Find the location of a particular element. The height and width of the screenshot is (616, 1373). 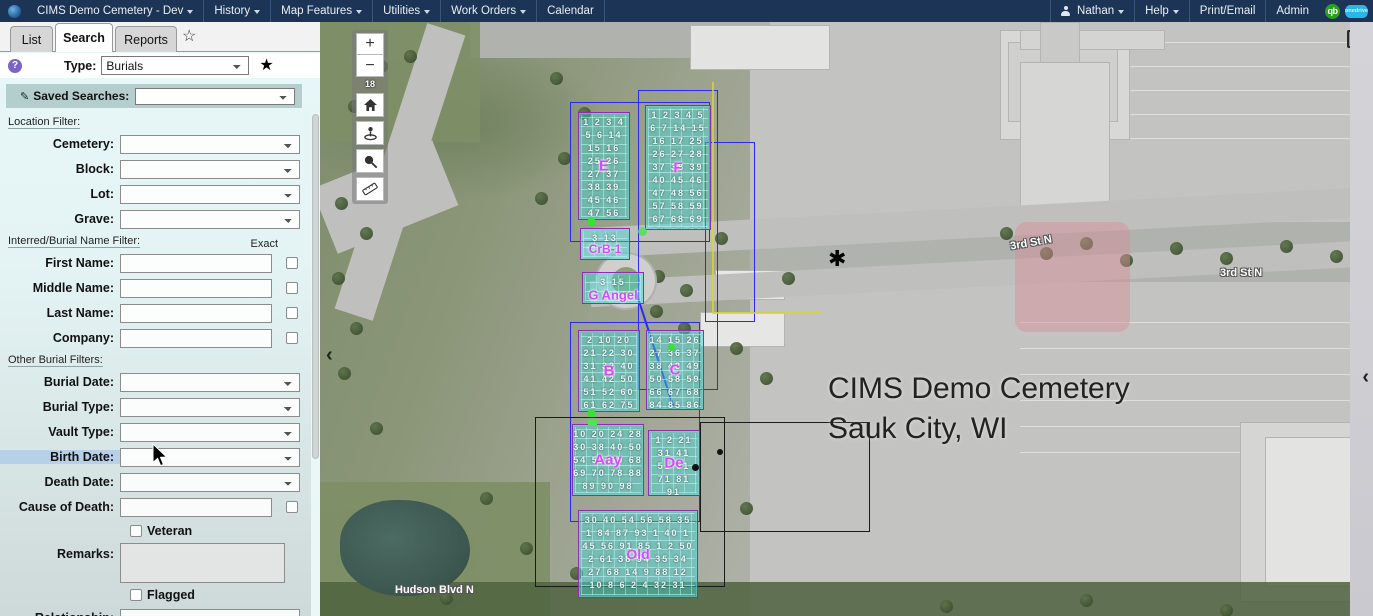

remarks-label: Remarks: is located at coordinates (85, 554).